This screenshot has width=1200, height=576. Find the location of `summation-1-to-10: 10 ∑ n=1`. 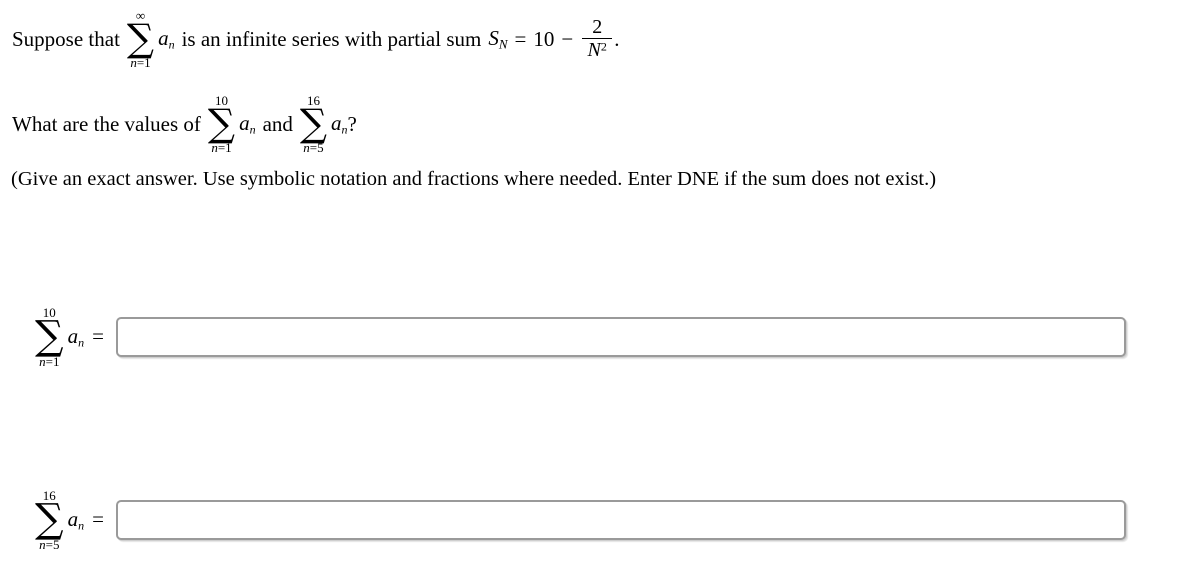

summation-1-to-10: 10 ∑ n=1 is located at coordinates (221, 124).